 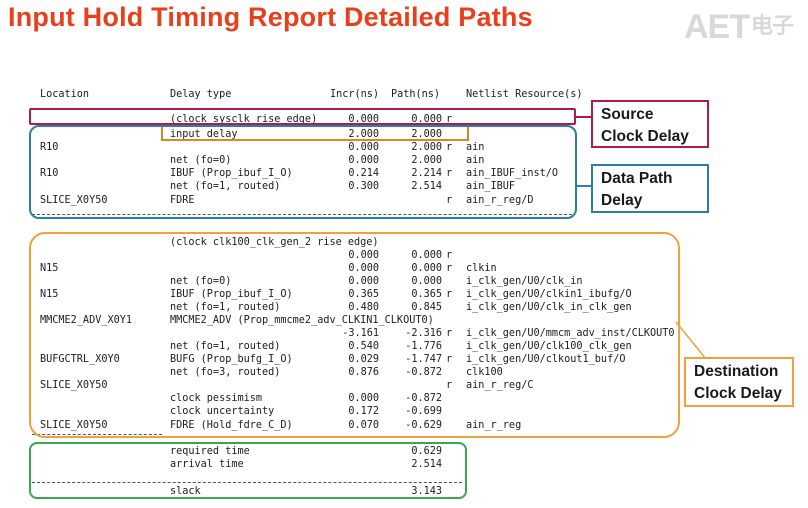 I want to click on callout-line: Source, so click(x=627, y=114).